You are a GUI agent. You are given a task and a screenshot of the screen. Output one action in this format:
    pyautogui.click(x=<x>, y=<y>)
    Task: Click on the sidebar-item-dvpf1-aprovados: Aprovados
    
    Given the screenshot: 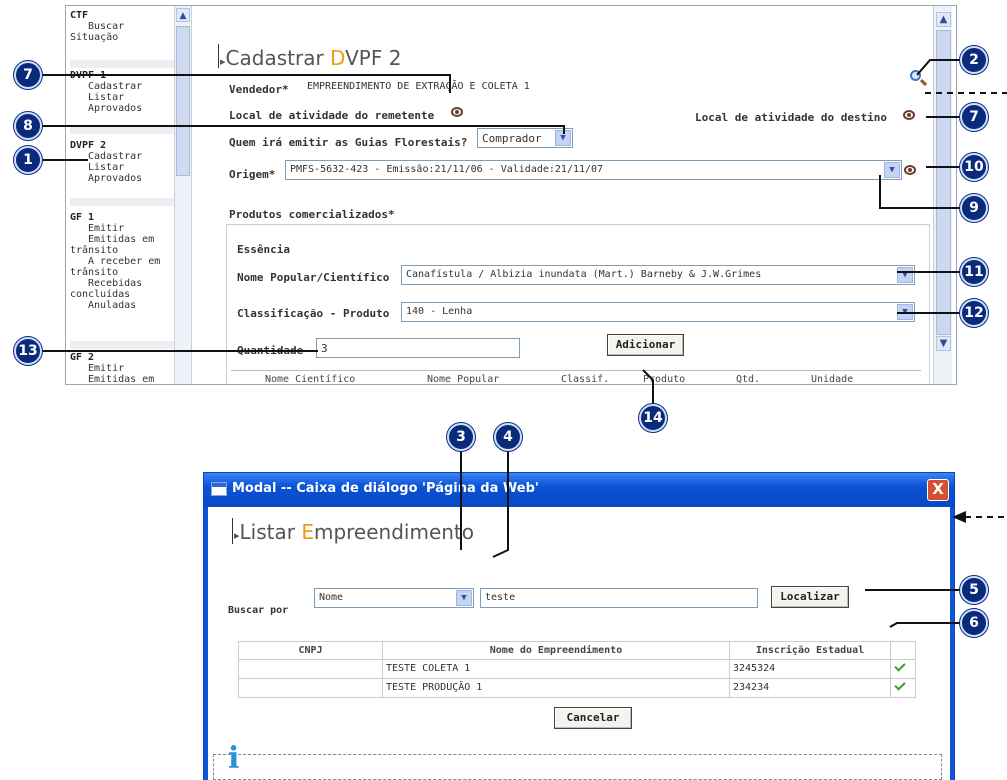 What is the action you would take?
    pyautogui.click(x=122, y=108)
    